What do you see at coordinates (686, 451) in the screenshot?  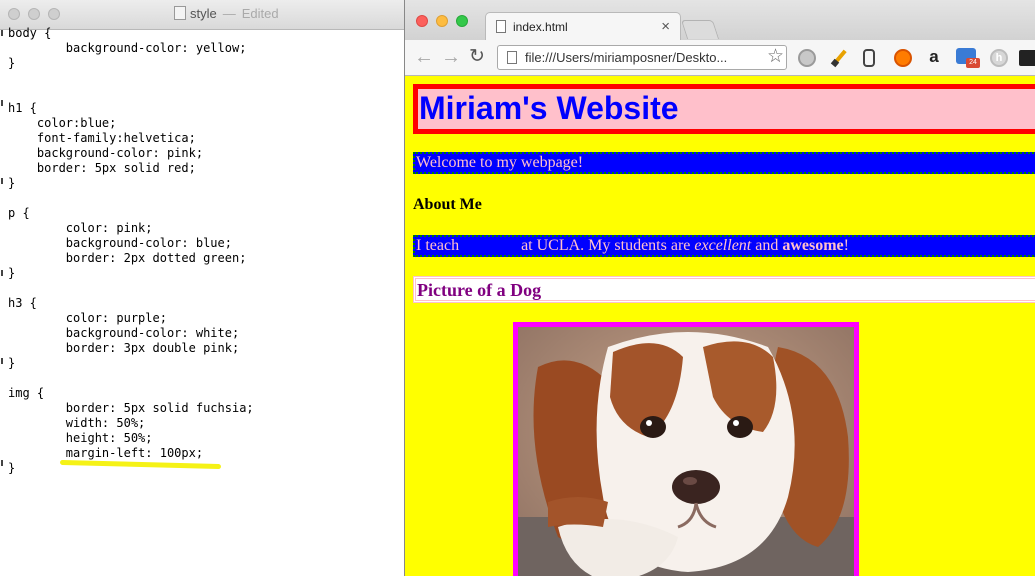 I see `puppy-illustration` at bounding box center [686, 451].